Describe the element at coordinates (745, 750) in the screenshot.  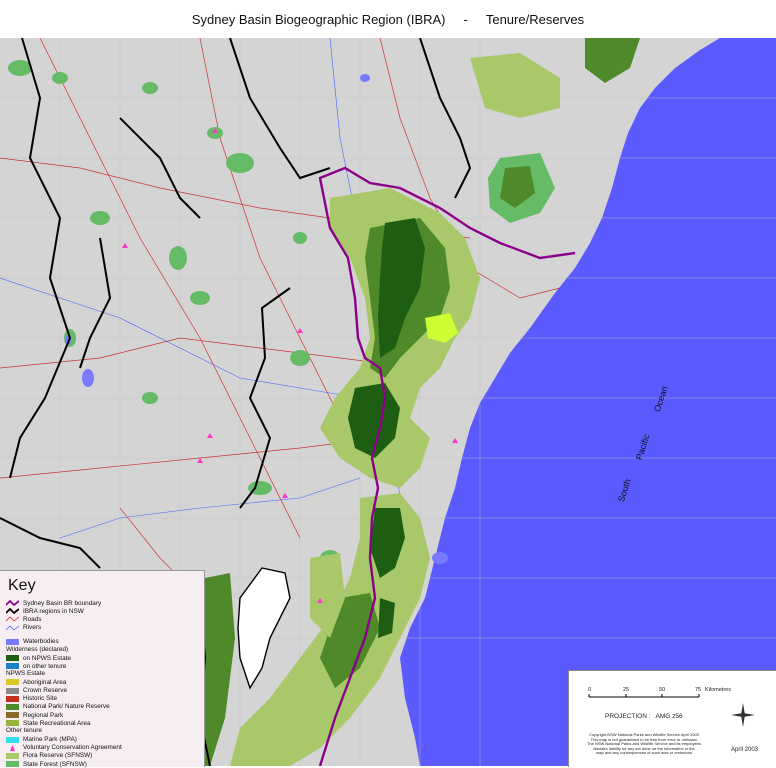
I see `map-date: April 2003` at that location.